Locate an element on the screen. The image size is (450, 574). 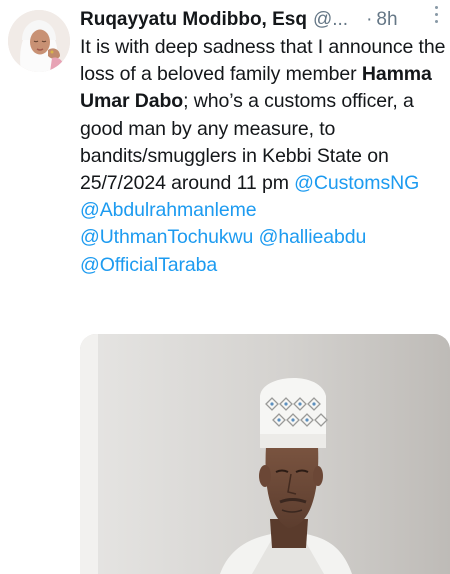
mention-link: @Abdulrahmanleme is located at coordinates (168, 210).